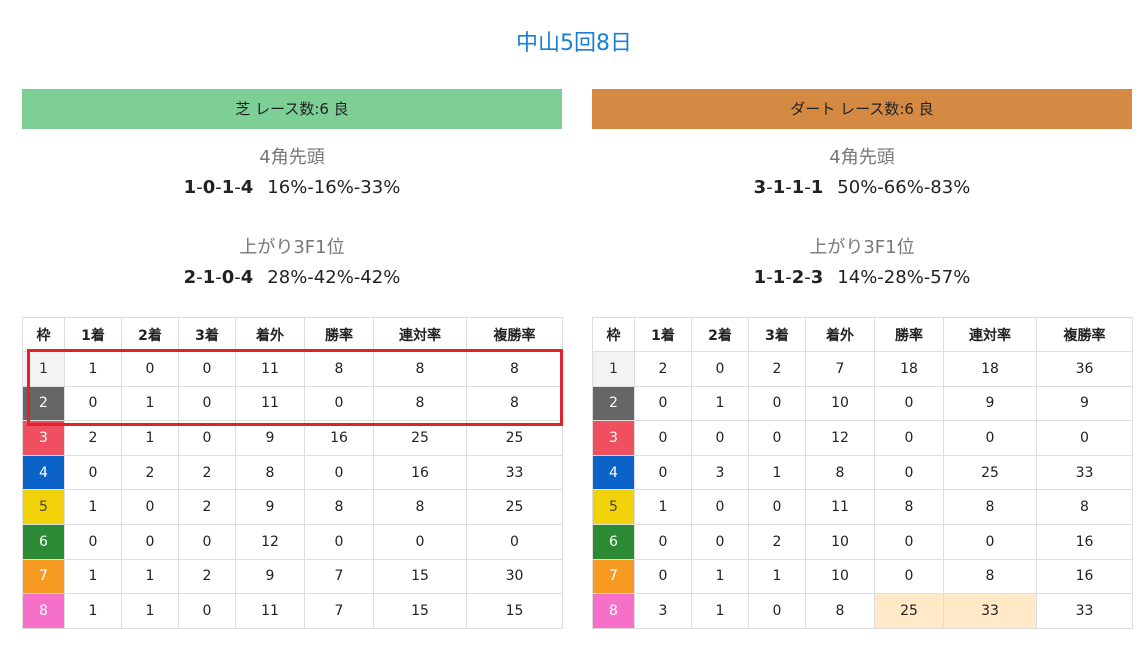 The height and width of the screenshot is (648, 1148). I want to click on table-cell: 36, so click(1084, 369).